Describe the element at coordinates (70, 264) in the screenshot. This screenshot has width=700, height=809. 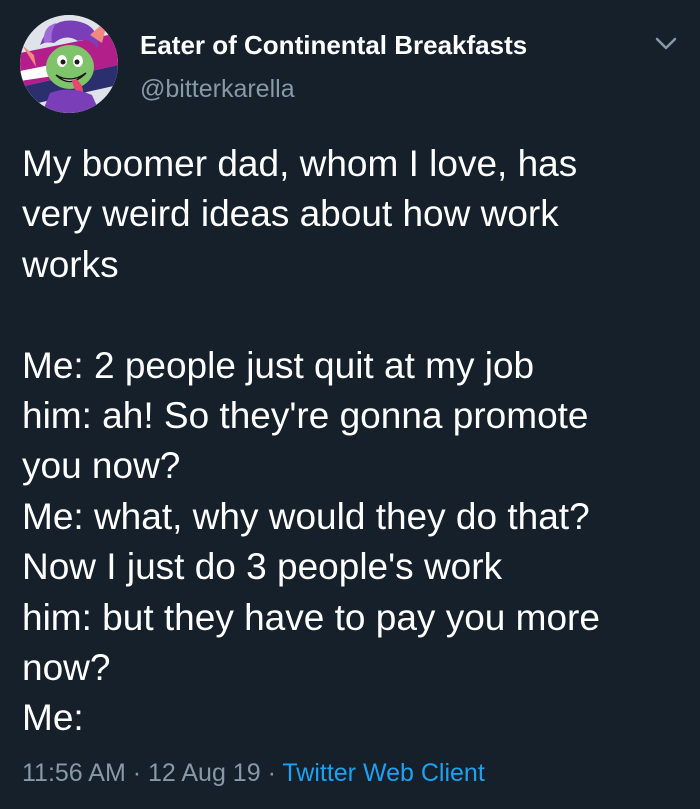
I see `tweet-text-line: works` at that location.